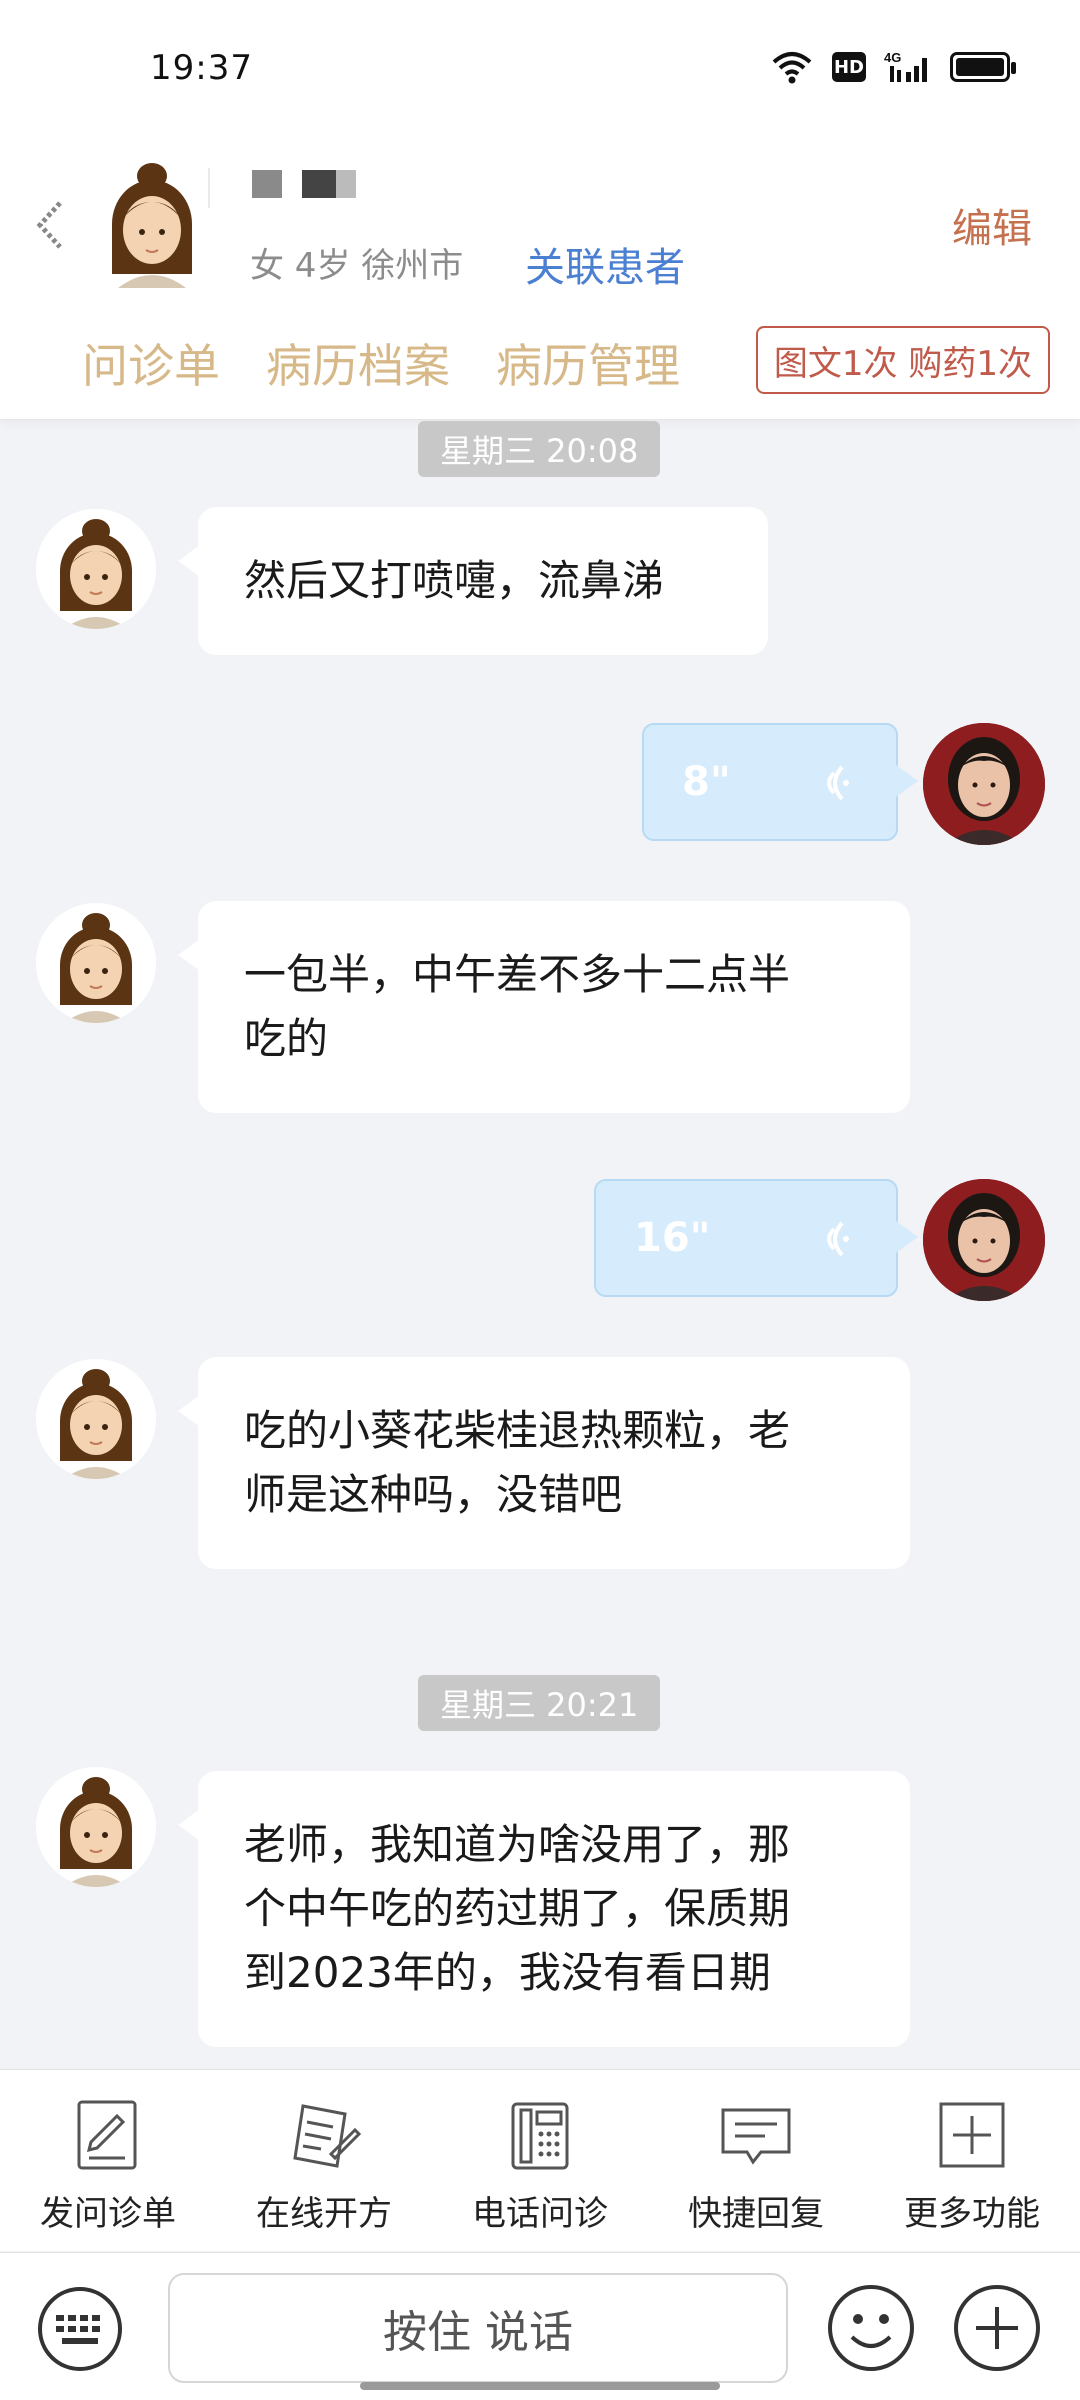 This screenshot has height=2400, width=1080. Describe the element at coordinates (107, 2135) in the screenshot. I see `form-icon` at that location.